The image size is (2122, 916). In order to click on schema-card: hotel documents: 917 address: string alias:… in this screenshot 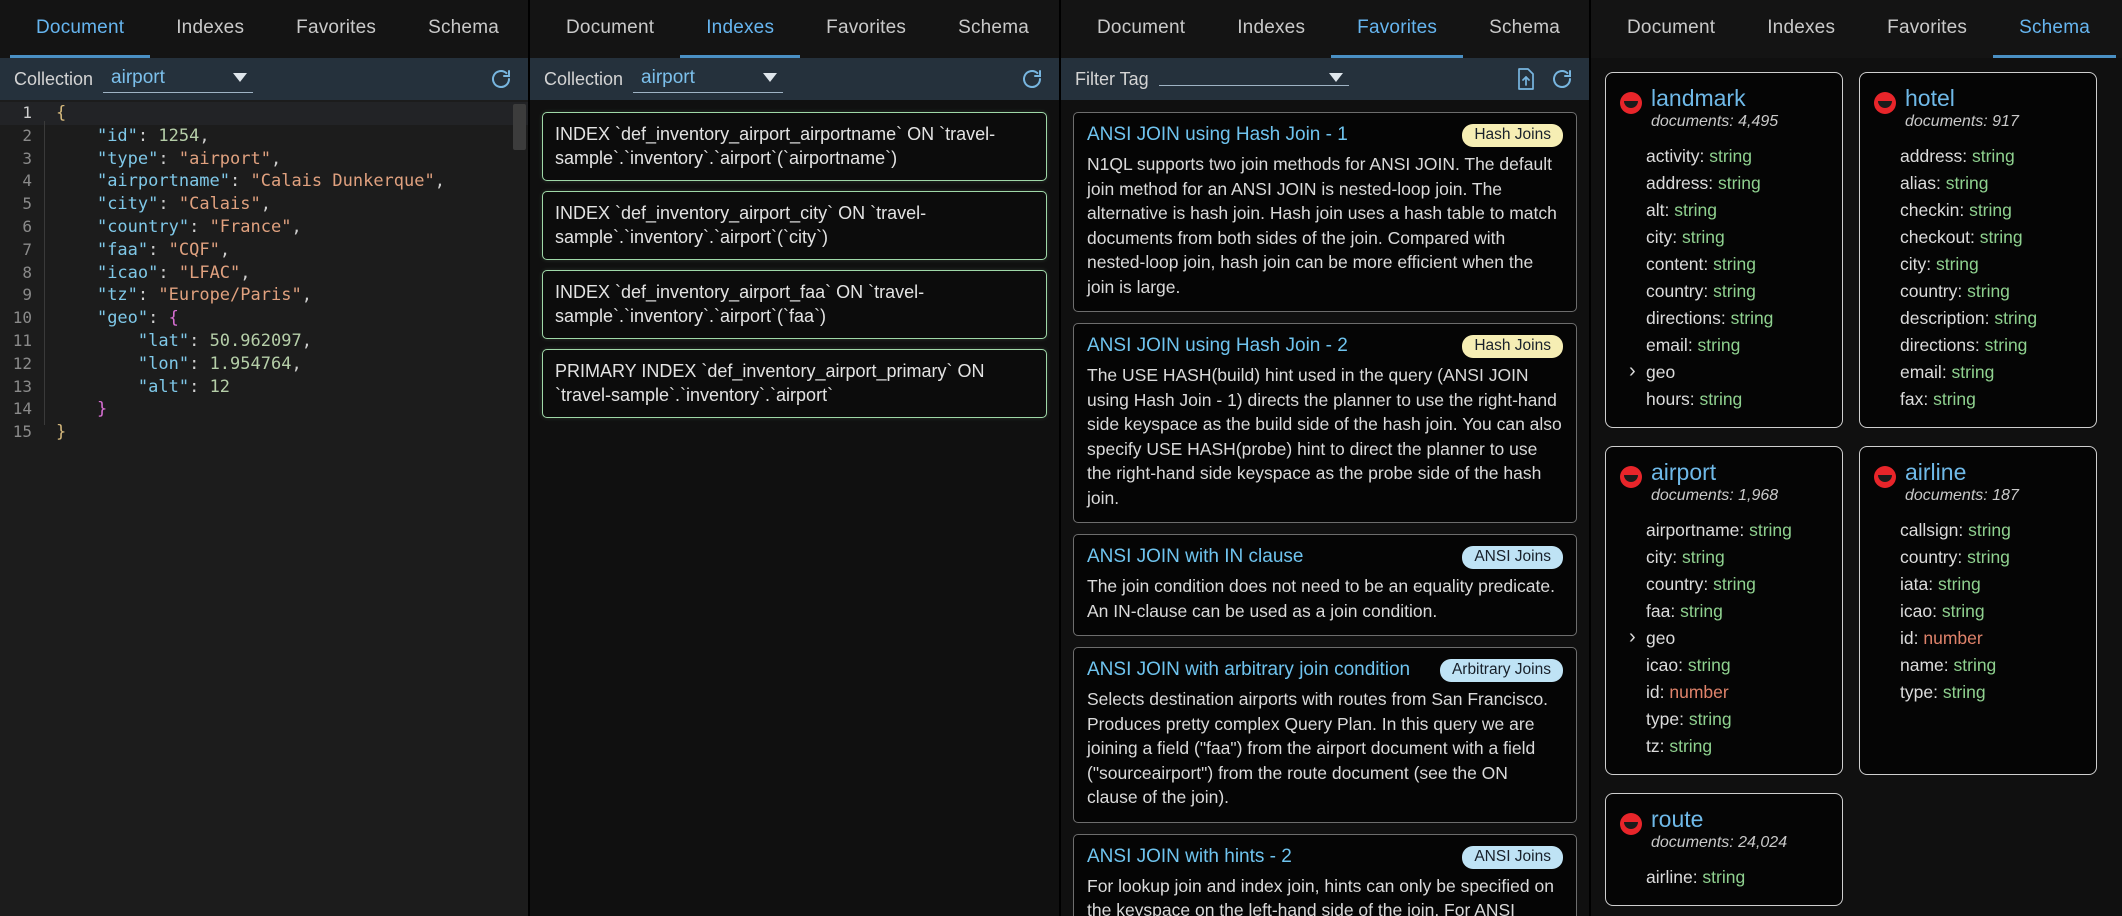, I will do `click(1978, 250)`.